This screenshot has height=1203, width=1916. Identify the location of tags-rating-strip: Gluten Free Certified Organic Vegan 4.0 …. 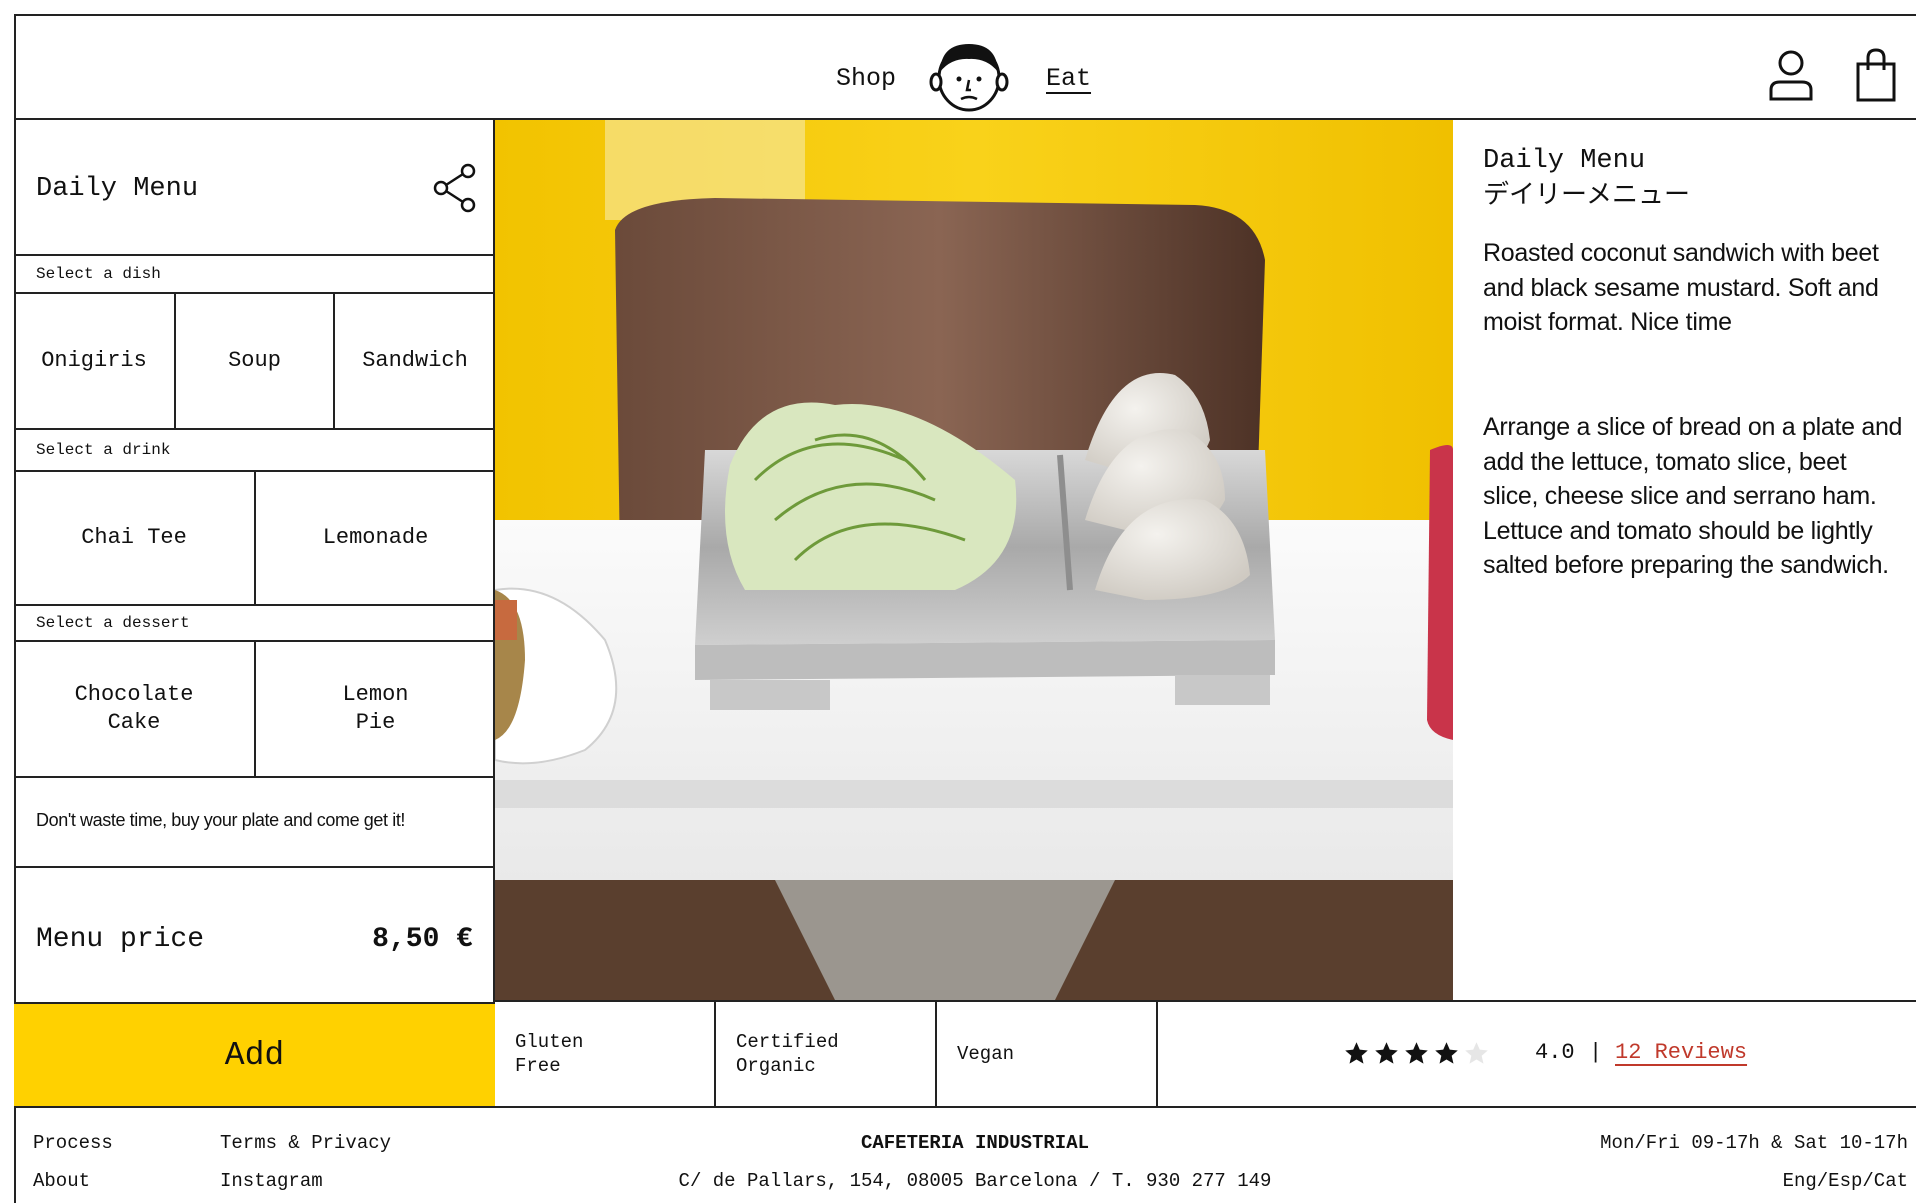
(1205, 1053).